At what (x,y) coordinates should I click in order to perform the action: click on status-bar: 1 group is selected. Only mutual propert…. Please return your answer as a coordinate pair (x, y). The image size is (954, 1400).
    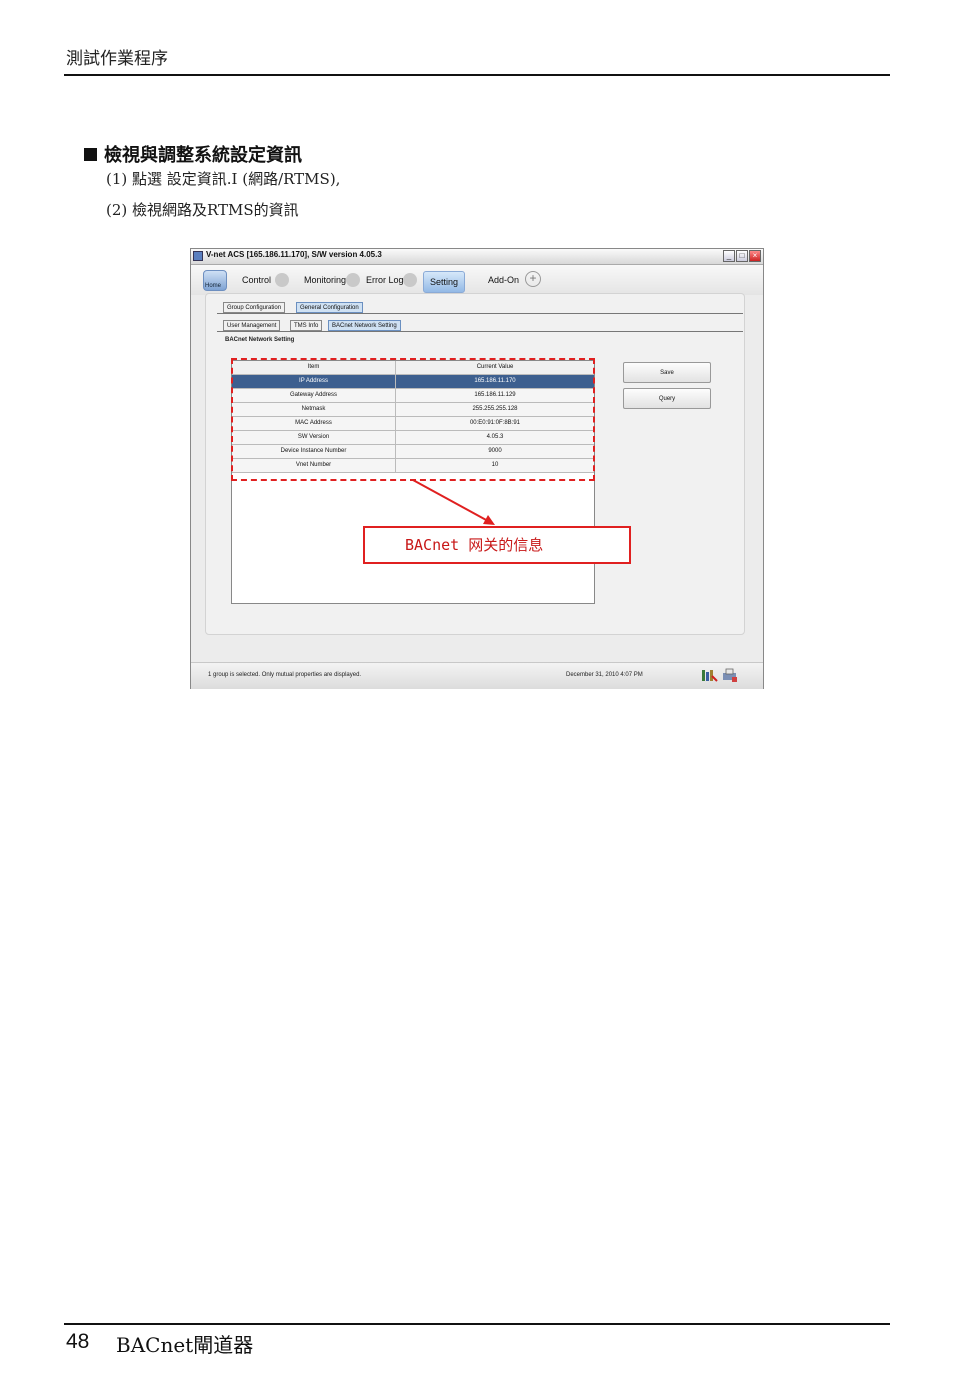
    Looking at the image, I should click on (477, 675).